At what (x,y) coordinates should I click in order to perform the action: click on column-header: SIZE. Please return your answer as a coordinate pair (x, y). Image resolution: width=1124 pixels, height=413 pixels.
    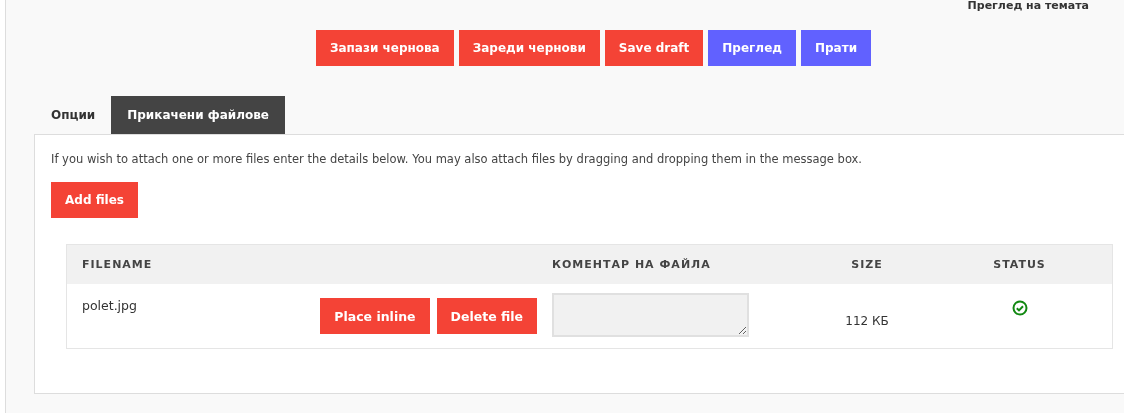
    Looking at the image, I should click on (867, 264).